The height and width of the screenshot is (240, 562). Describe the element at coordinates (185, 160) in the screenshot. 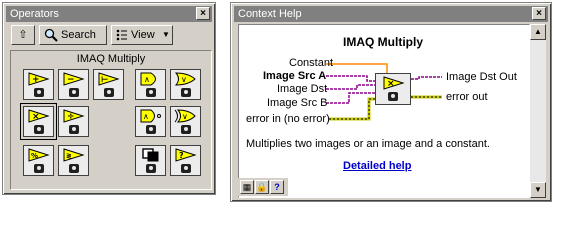

I see `logic-diff-vi-icon: ?` at that location.